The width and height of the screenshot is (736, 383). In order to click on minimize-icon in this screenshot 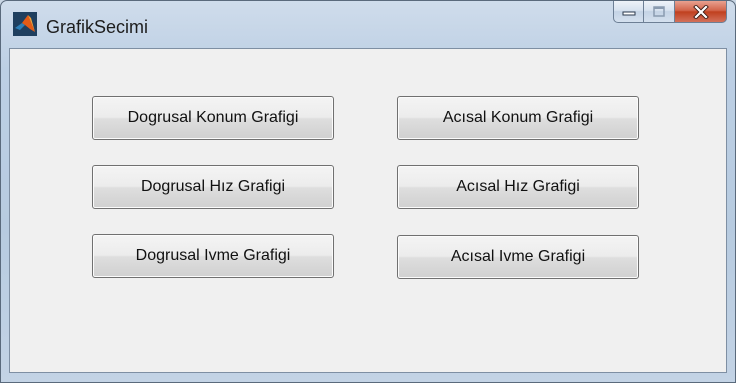, I will do `click(628, 13)`.